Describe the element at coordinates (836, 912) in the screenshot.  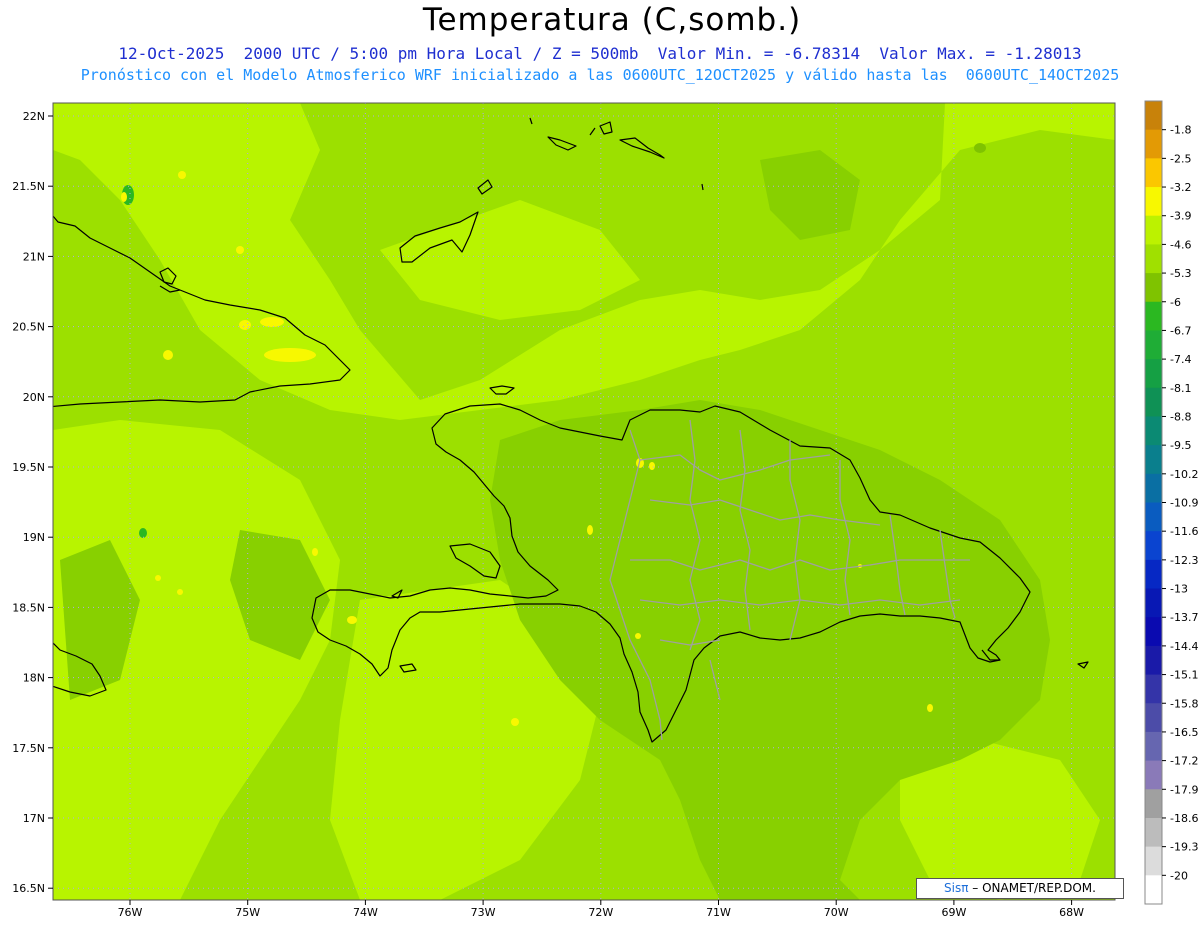
I see `lon-label: 70W` at that location.